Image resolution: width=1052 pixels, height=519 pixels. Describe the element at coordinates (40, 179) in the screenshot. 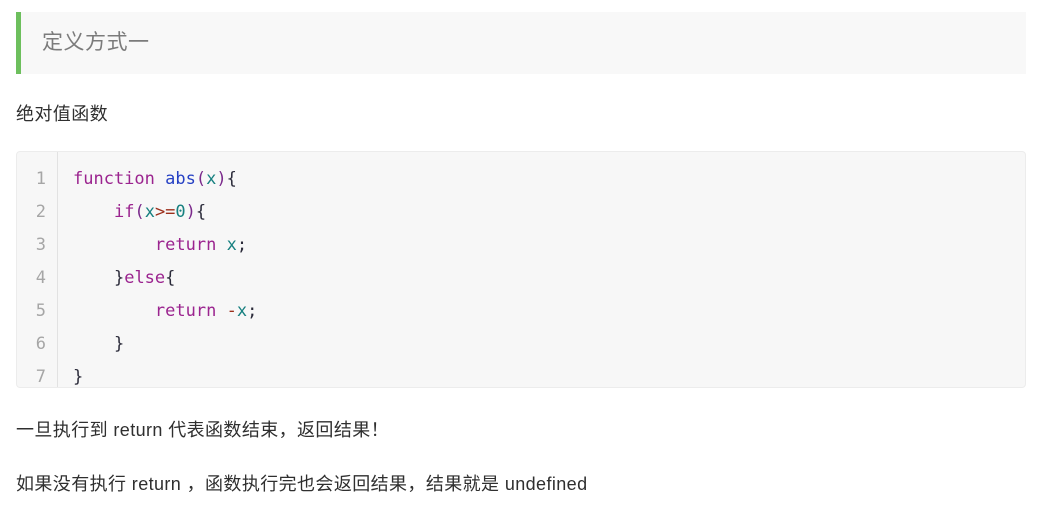

I see `code-line-number: 1` at that location.